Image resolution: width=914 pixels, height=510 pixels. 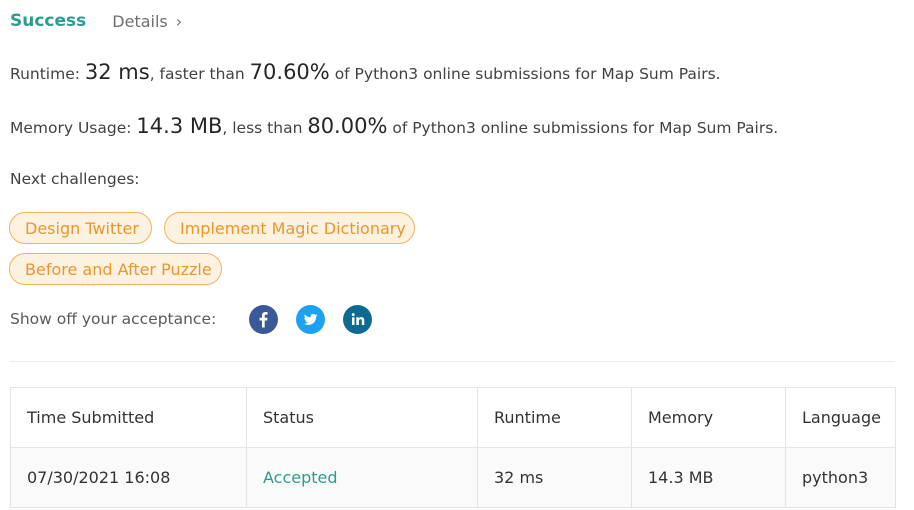 What do you see at coordinates (840, 417) in the screenshot?
I see `column-header-language: Language` at bounding box center [840, 417].